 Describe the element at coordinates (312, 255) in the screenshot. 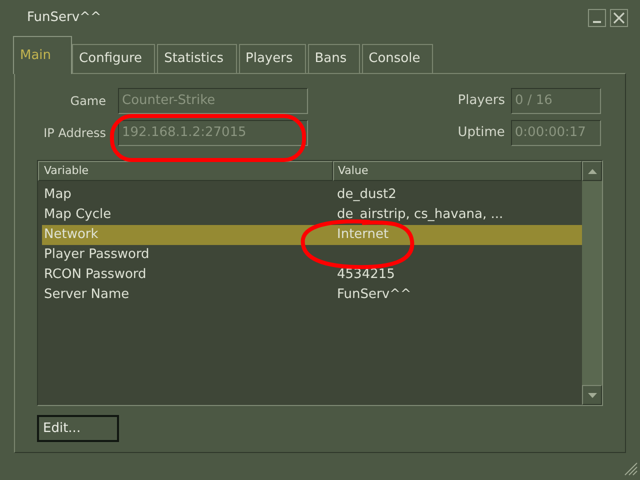

I see `table-row: Player Password` at that location.